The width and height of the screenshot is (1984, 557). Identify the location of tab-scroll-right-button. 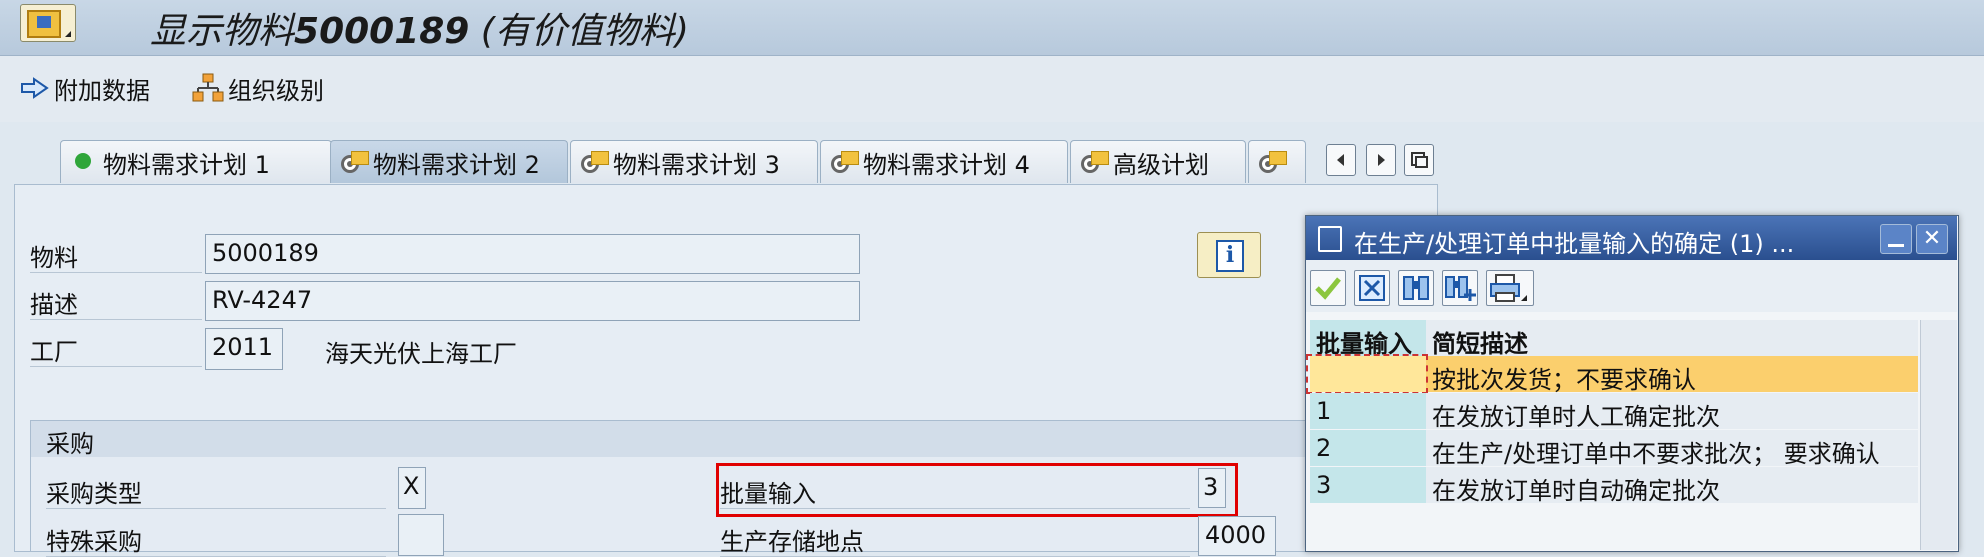
(1381, 160).